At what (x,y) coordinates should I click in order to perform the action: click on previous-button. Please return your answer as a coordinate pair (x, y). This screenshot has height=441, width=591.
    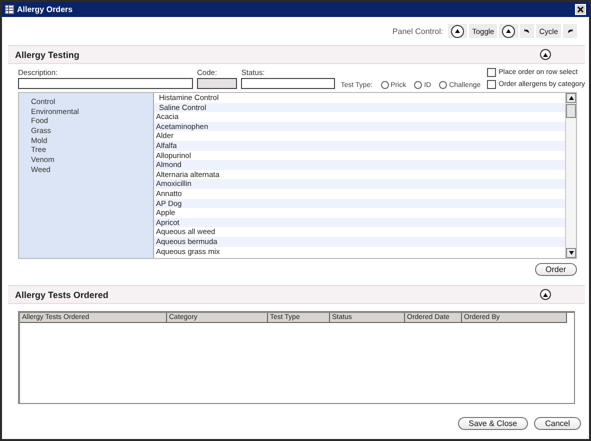
    Looking at the image, I should click on (527, 31).